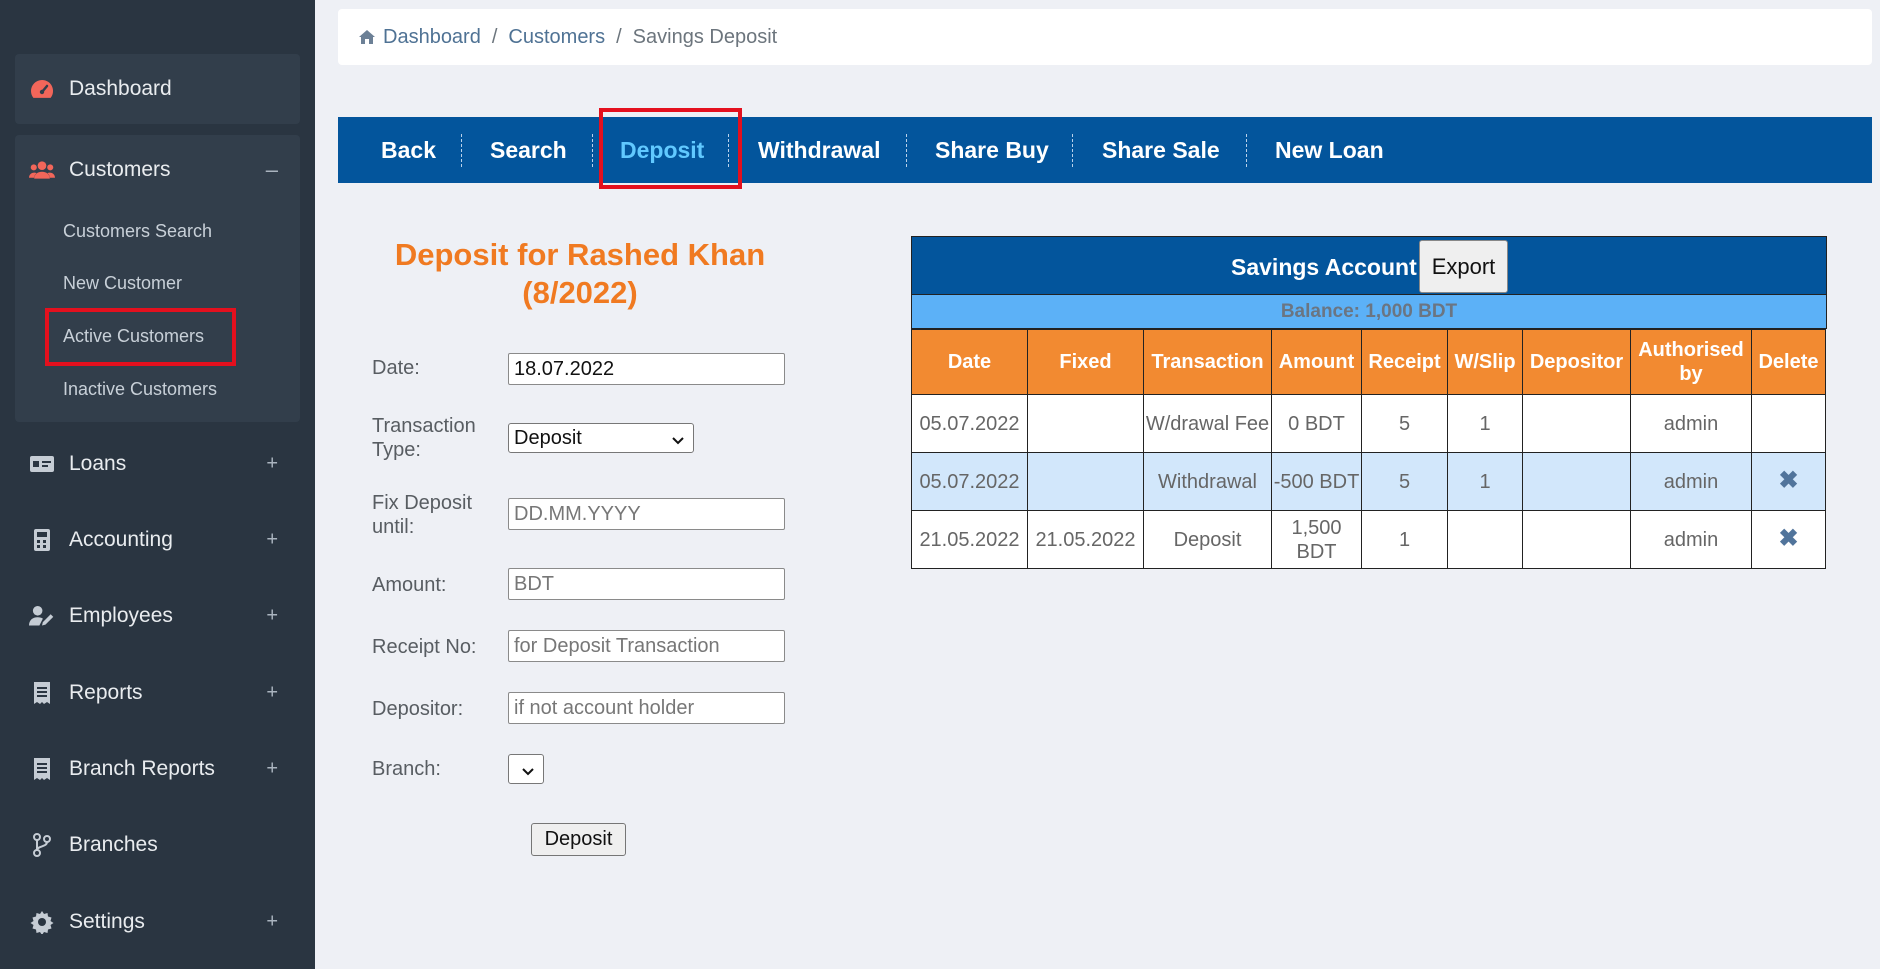  What do you see at coordinates (140, 389) in the screenshot?
I see `inactive-customers-link: Inactive Customers` at bounding box center [140, 389].